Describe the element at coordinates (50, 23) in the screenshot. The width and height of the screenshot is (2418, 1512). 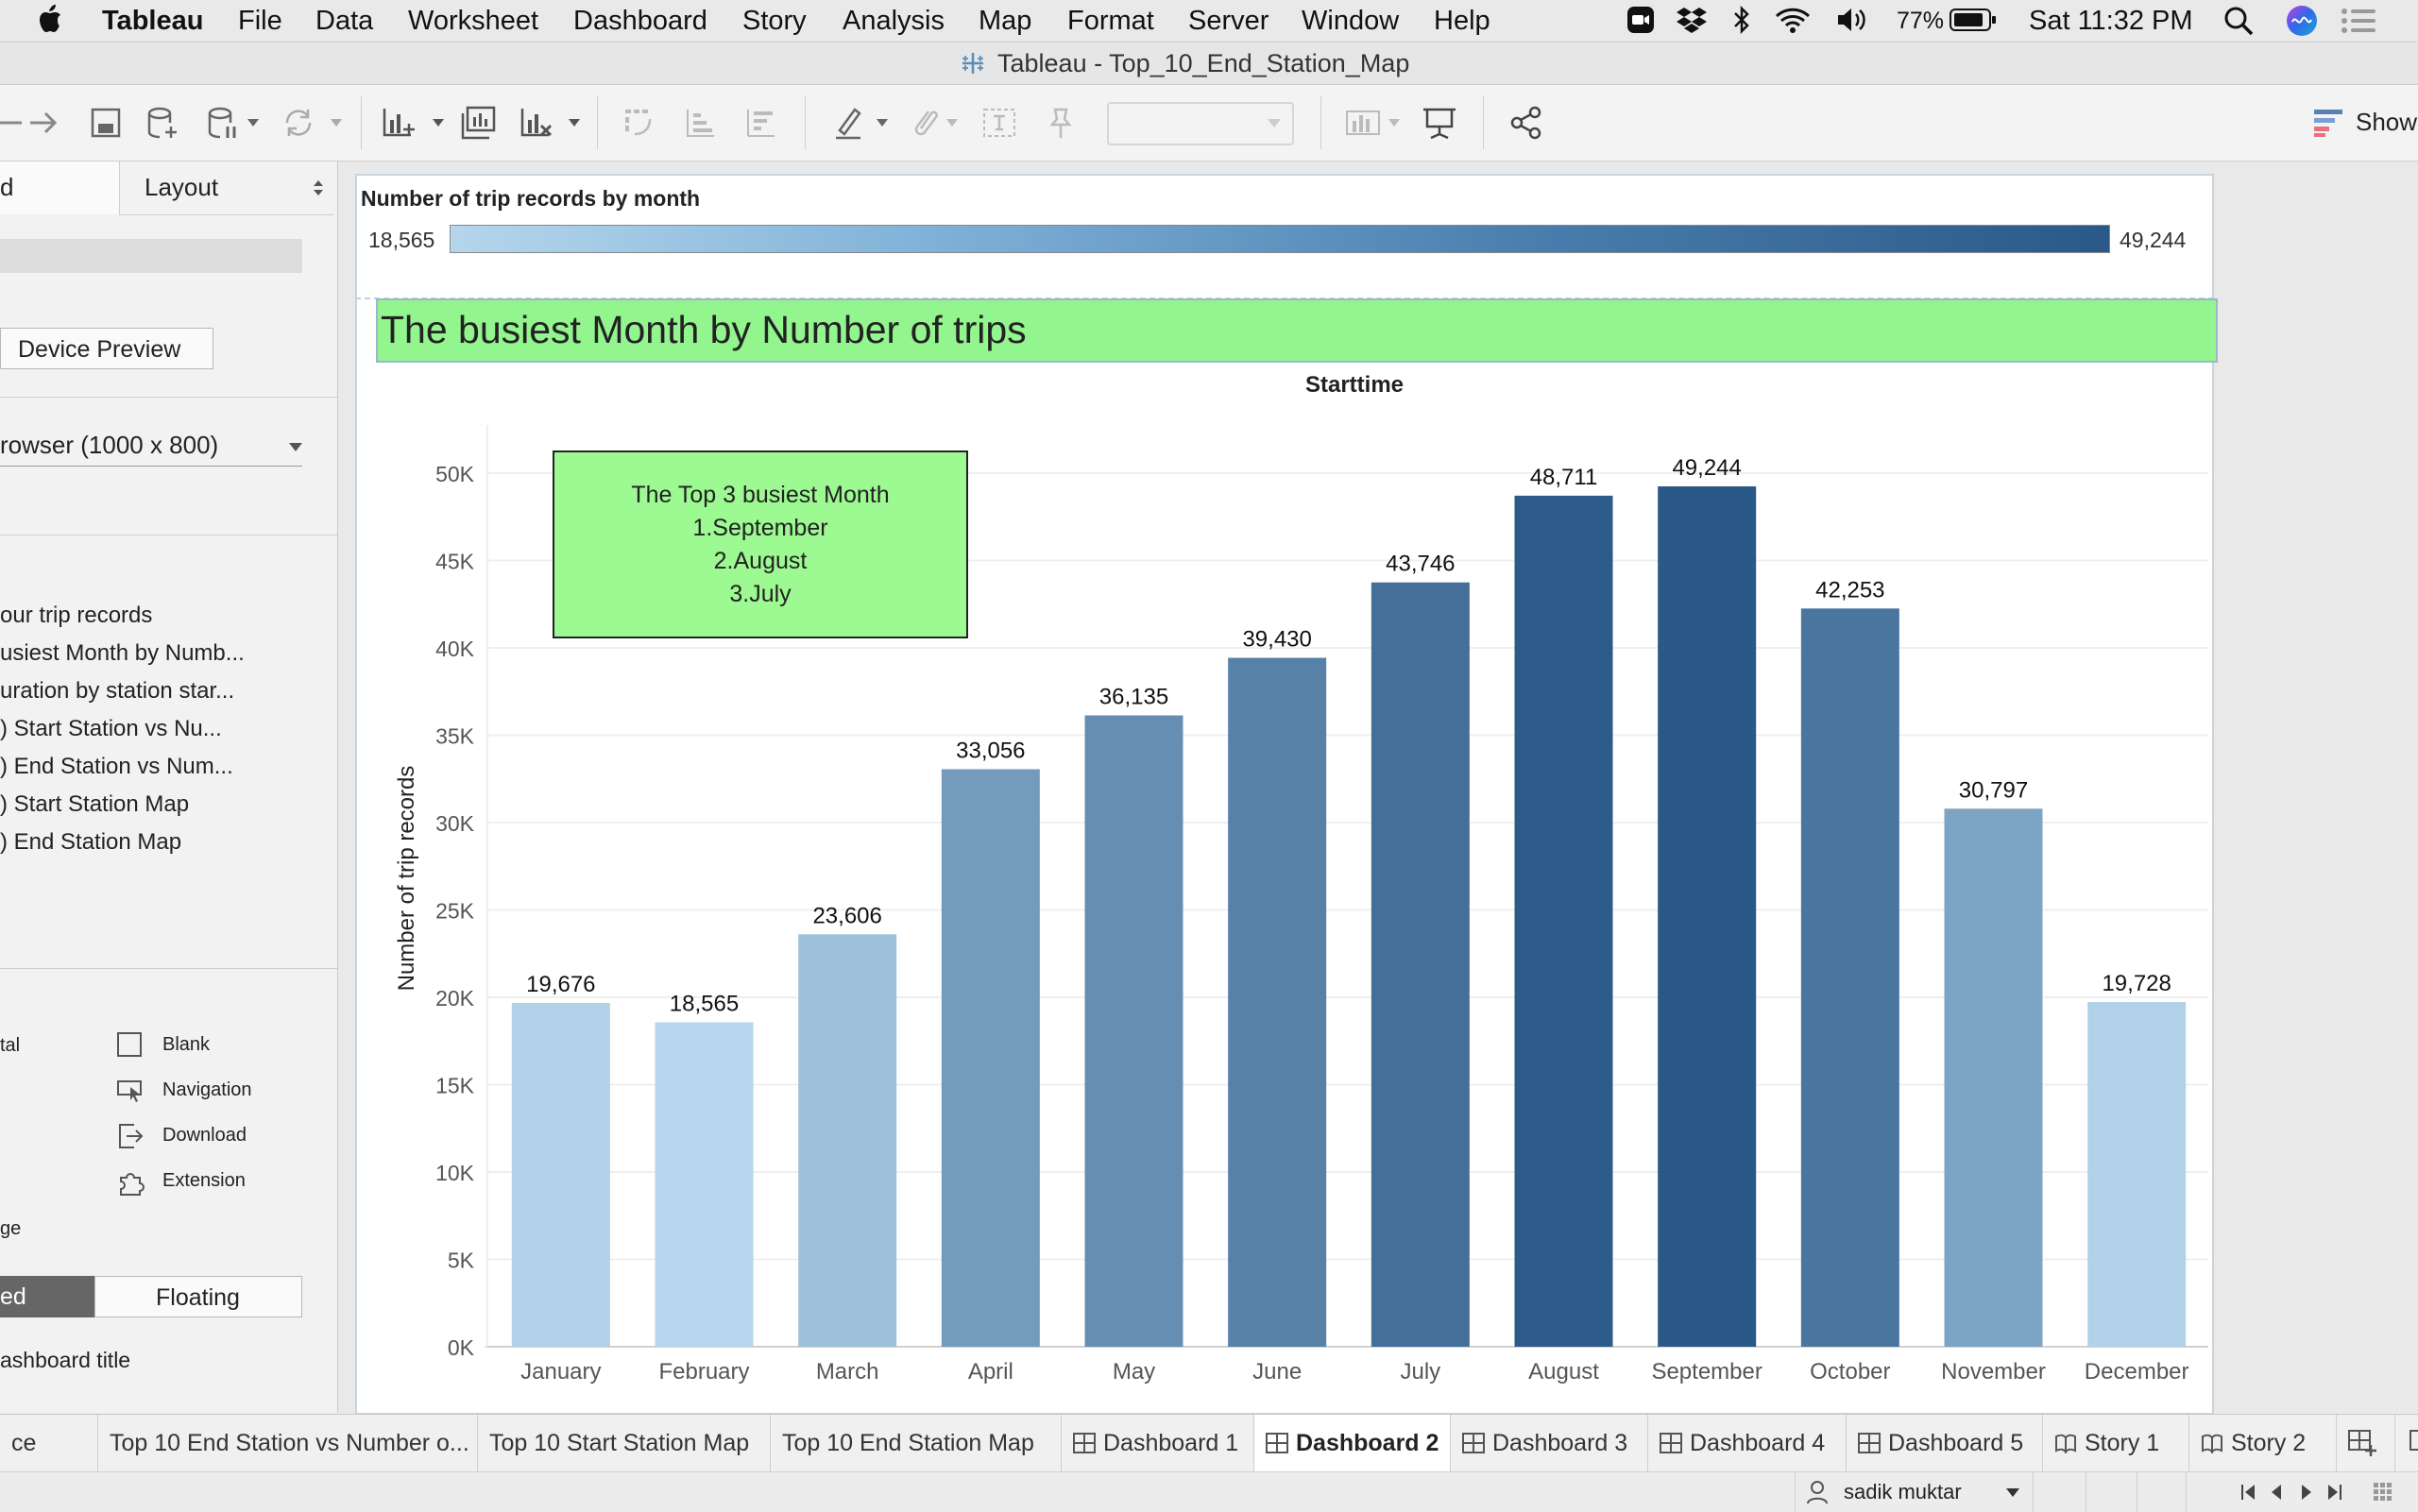
I see `apple-icon` at that location.